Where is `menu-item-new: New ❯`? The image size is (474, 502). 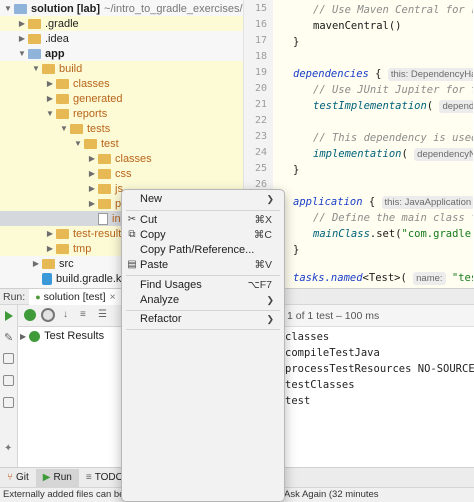 menu-item-new: New ❯ is located at coordinates (203, 199).